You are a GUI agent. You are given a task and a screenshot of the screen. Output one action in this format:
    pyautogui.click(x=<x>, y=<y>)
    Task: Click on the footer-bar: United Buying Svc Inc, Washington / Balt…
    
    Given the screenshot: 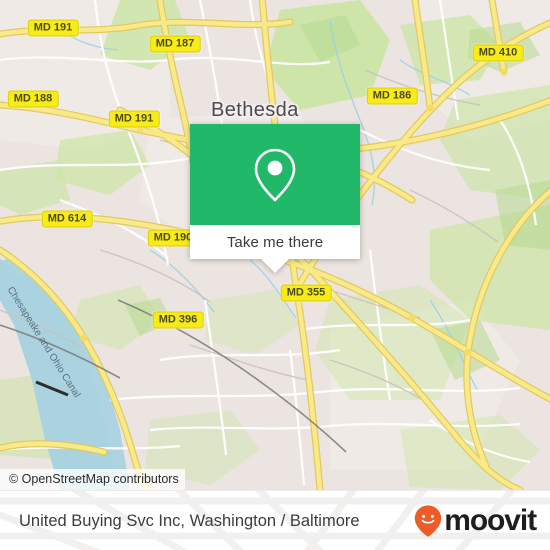 What is the action you would take?
    pyautogui.click(x=275, y=520)
    